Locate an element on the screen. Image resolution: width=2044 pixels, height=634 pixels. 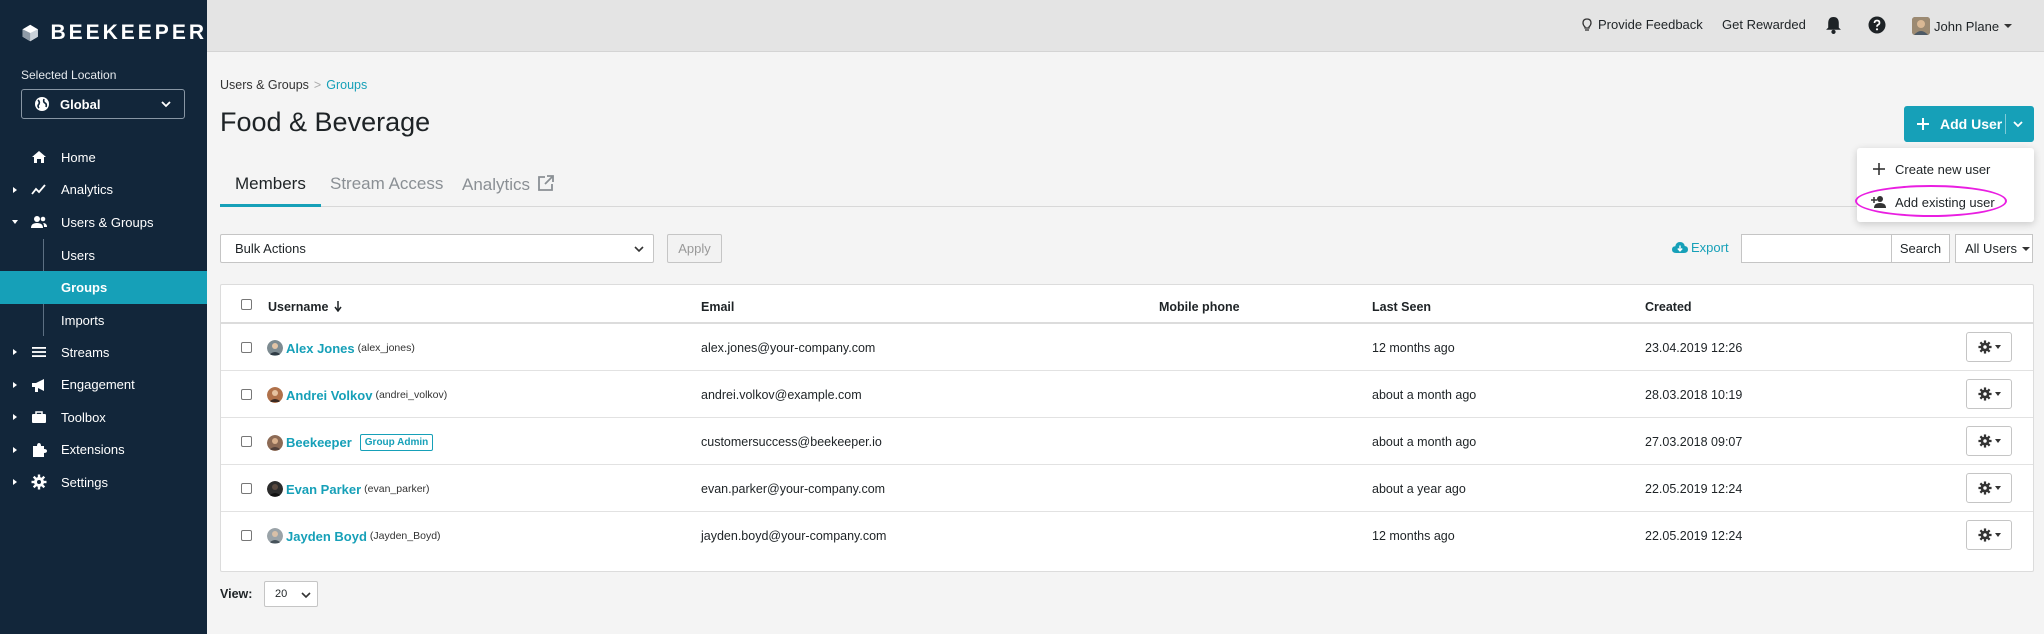
user-name-link: Jayden Boyd is located at coordinates (326, 536).